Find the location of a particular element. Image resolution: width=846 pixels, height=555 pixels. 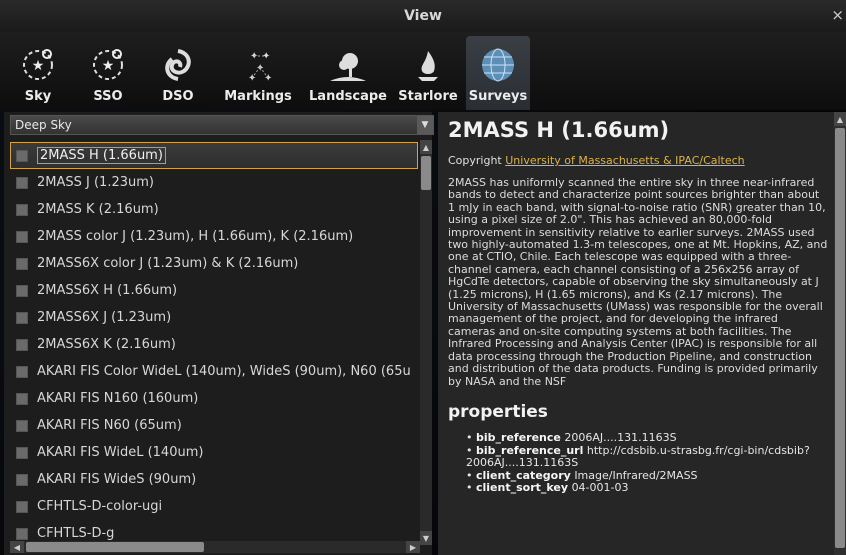

list-item-label: AKARI FIS N160 (160um) is located at coordinates (118, 398).